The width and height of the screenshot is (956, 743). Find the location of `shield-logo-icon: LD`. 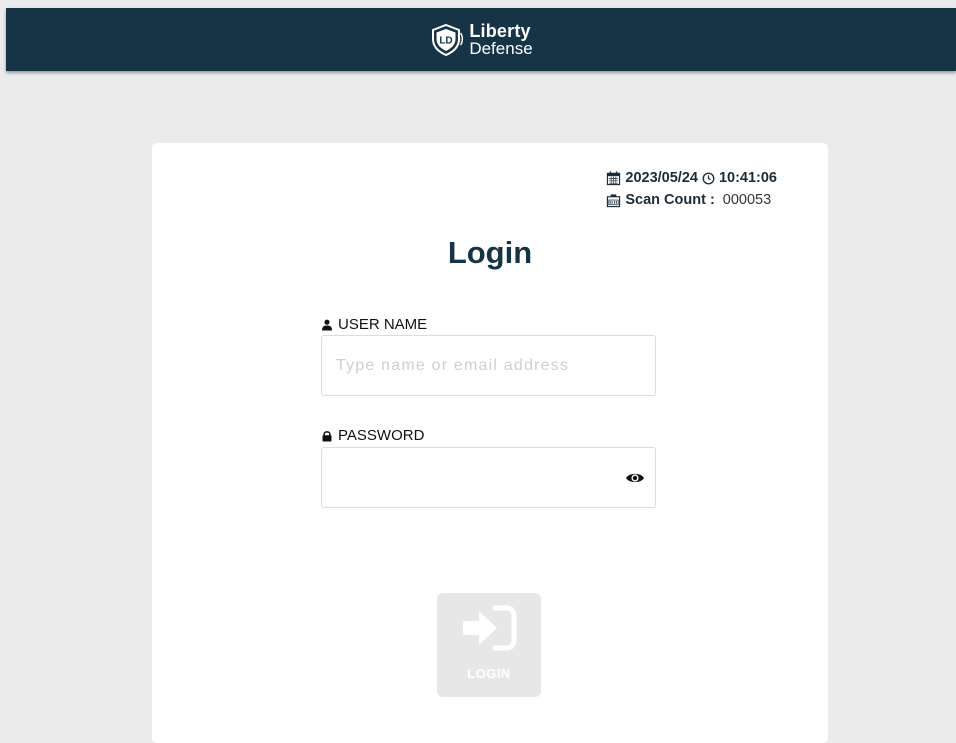

shield-logo-icon: LD is located at coordinates (448, 39).